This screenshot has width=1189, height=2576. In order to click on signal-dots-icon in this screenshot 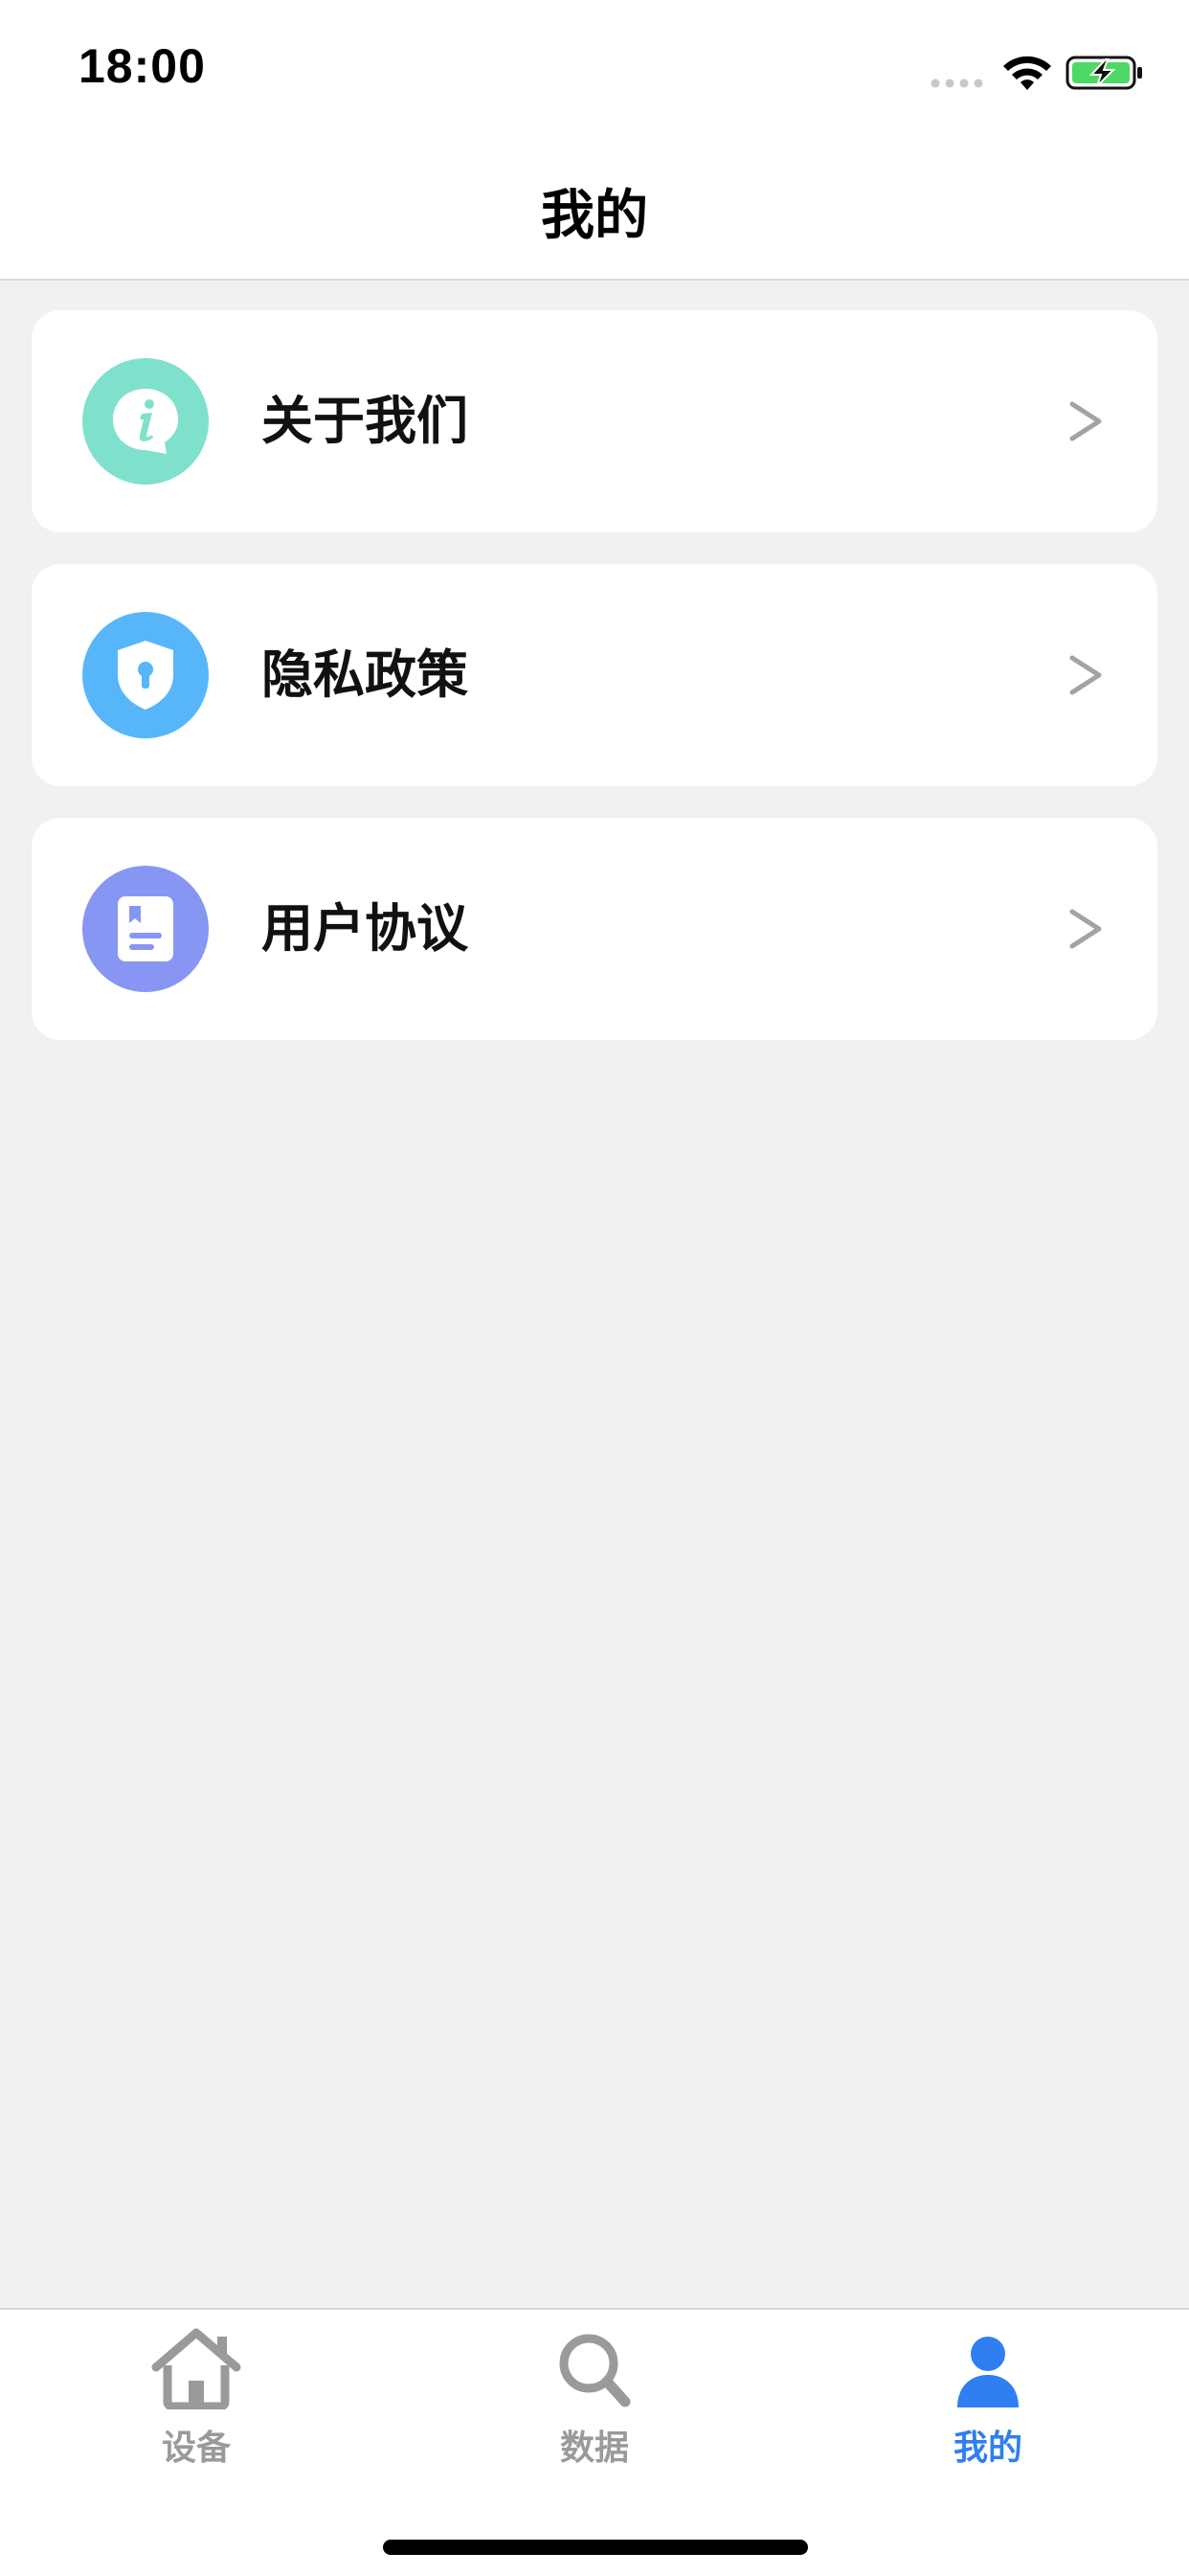, I will do `click(957, 83)`.